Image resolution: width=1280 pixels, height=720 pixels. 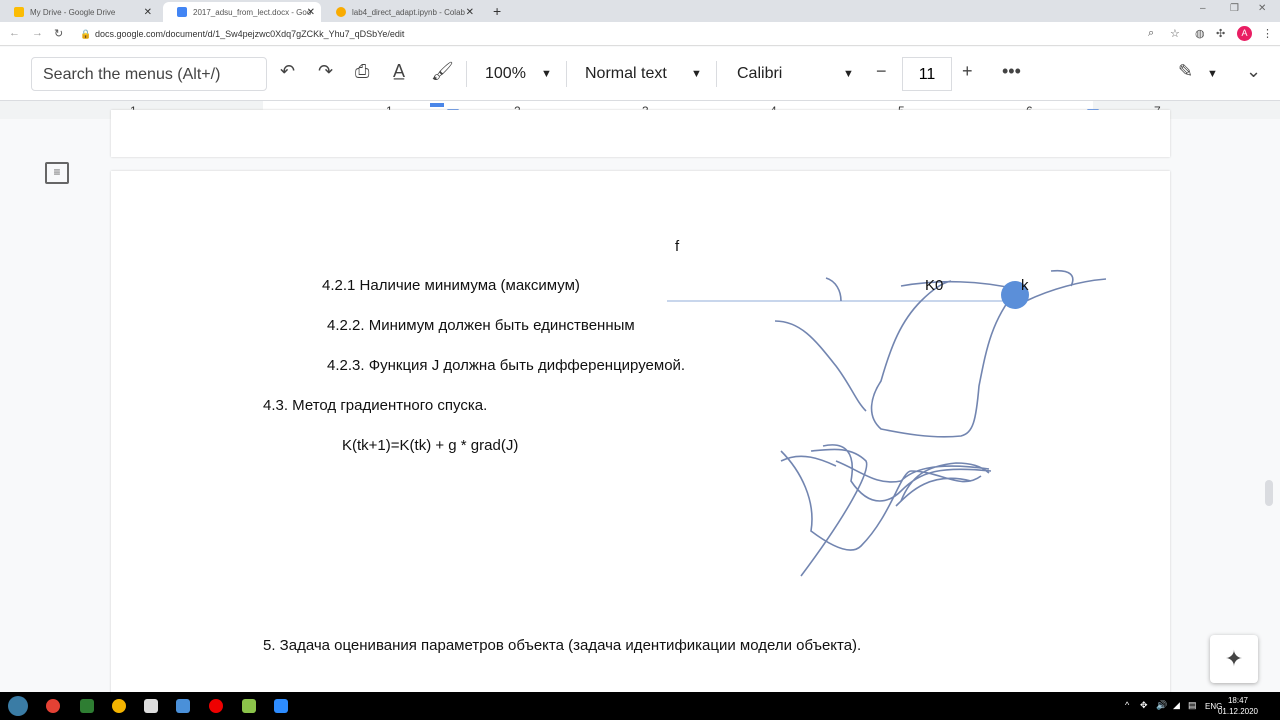 What do you see at coordinates (677, 246) in the screenshot?
I see `drawing-label-f: f` at bounding box center [677, 246].